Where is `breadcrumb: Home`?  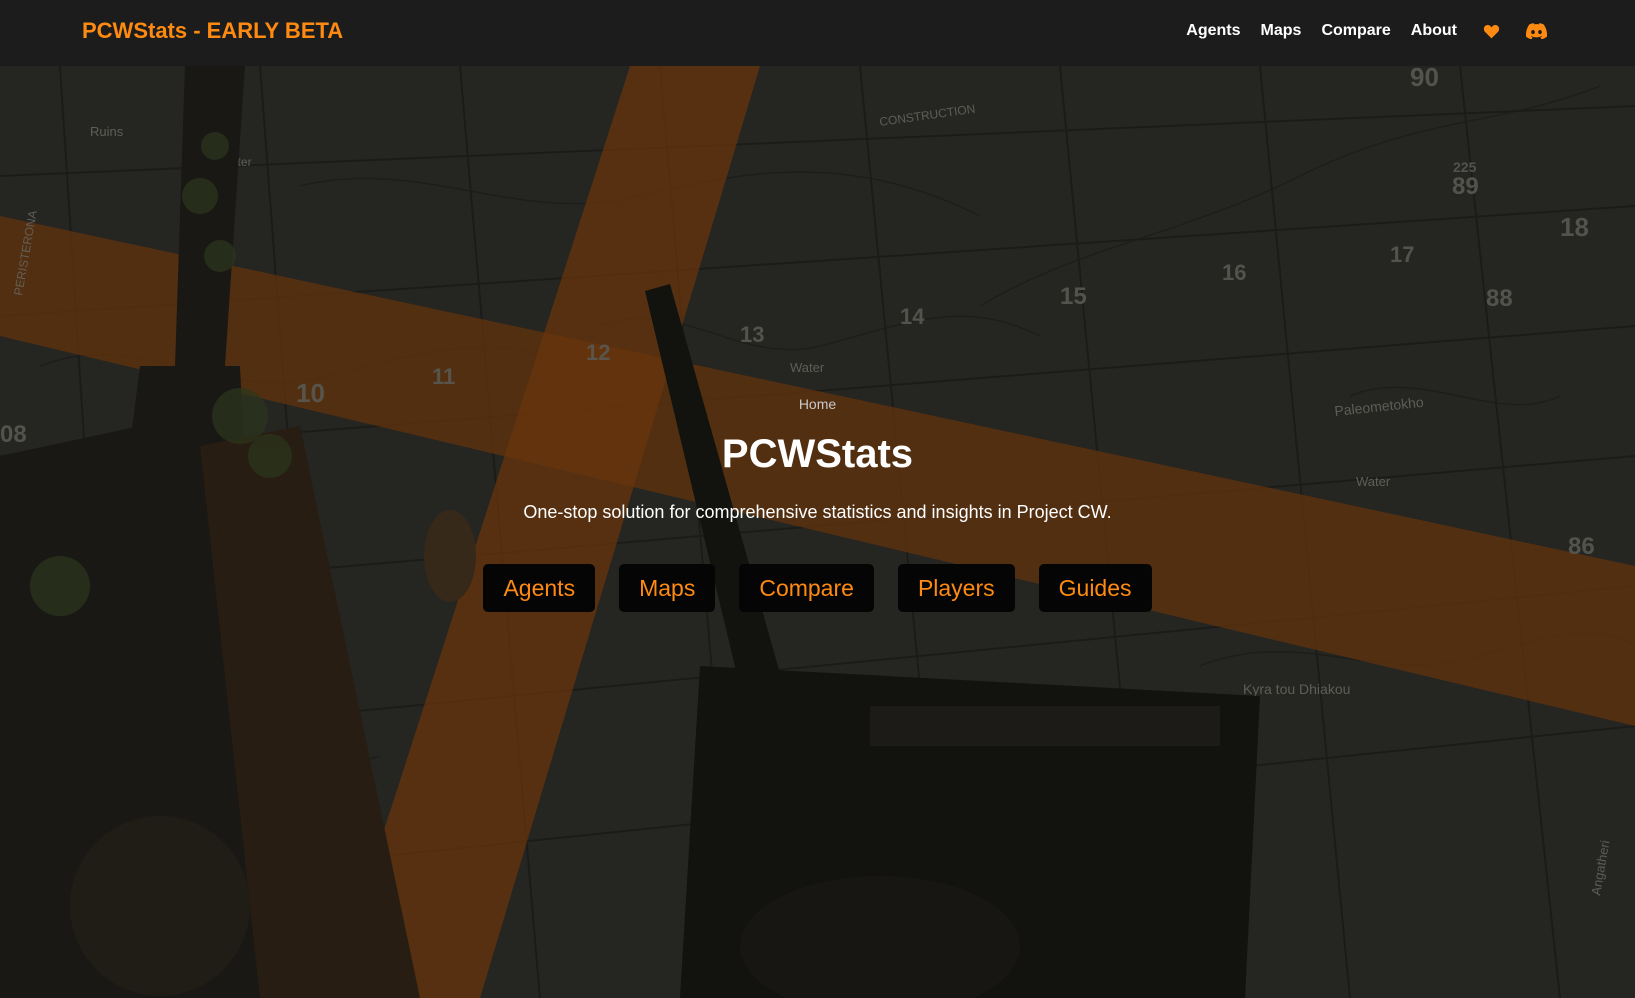
breadcrumb: Home is located at coordinates (817, 404).